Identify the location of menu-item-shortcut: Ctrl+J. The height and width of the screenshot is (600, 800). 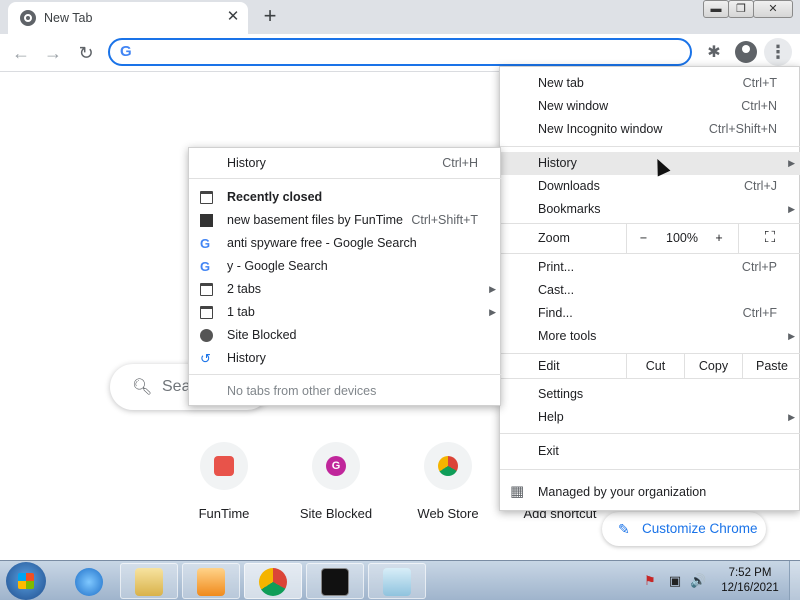
(760, 186).